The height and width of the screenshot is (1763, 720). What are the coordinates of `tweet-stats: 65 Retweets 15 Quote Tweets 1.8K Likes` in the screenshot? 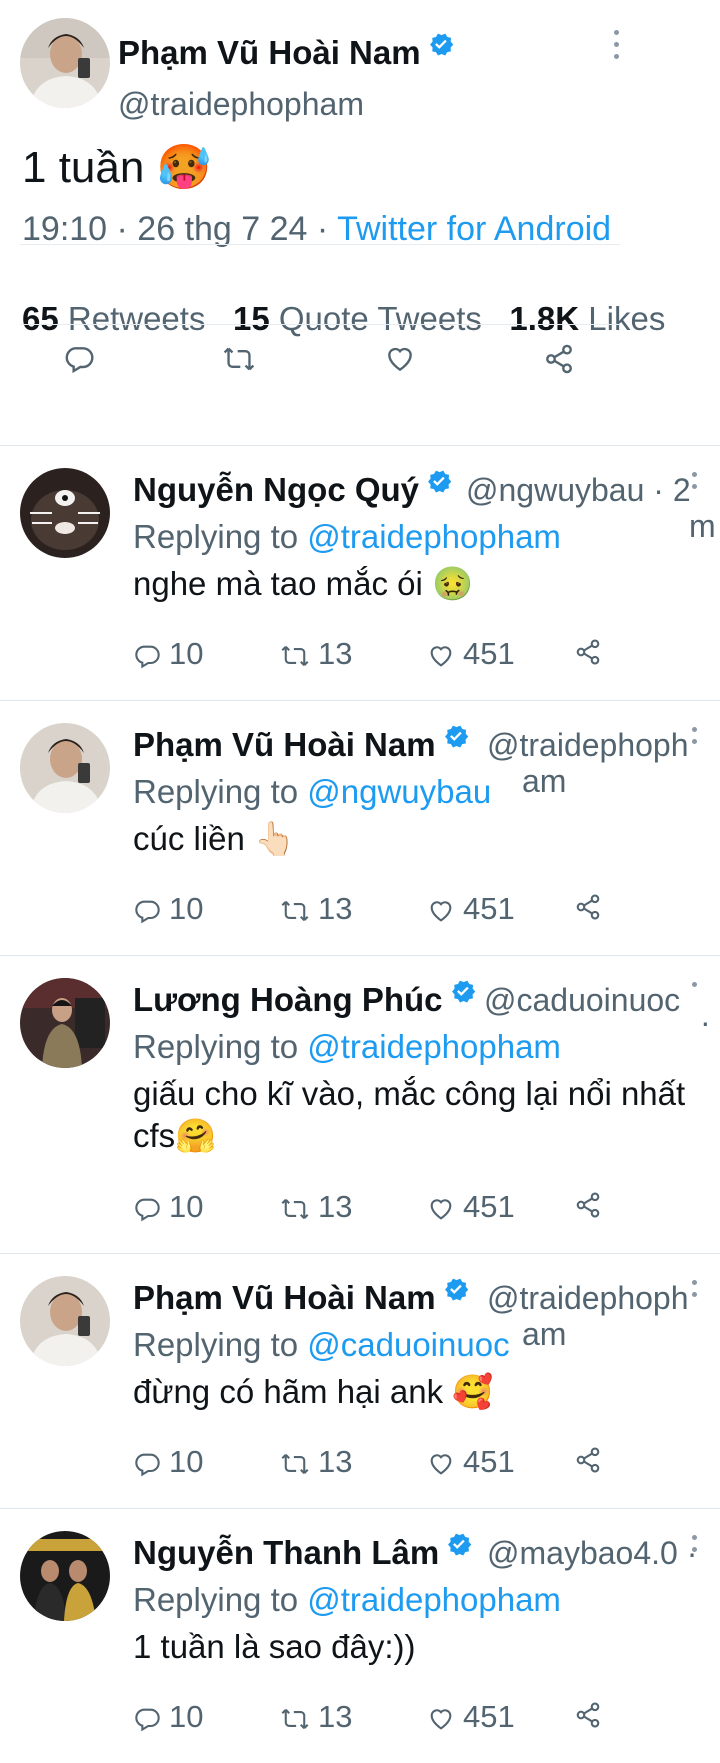 It's located at (343, 319).